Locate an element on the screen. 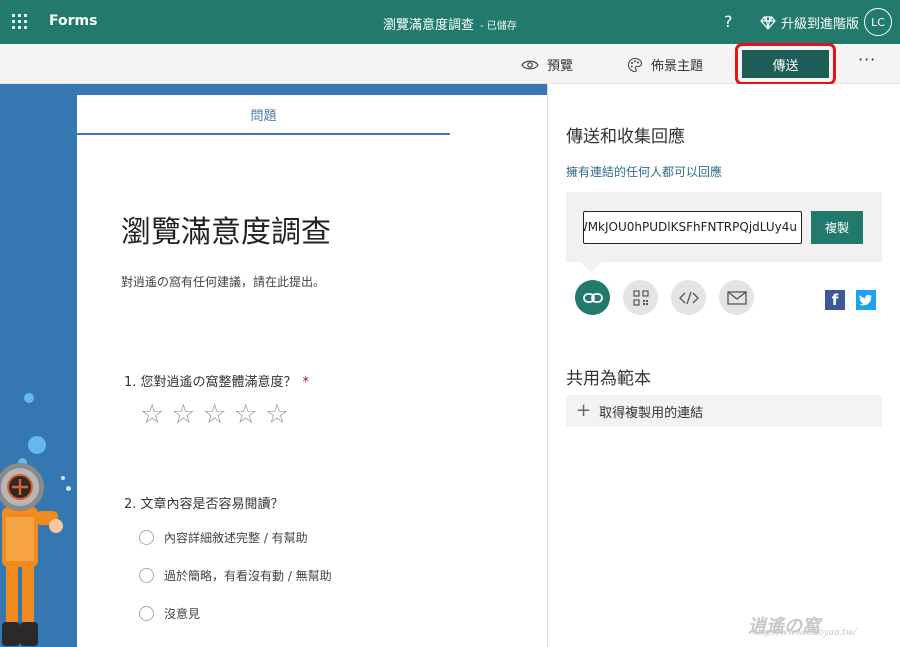 This screenshot has width=900, height=647. choice-option-label: 內容詳細敘述完整 / 有幫助 is located at coordinates (236, 538).